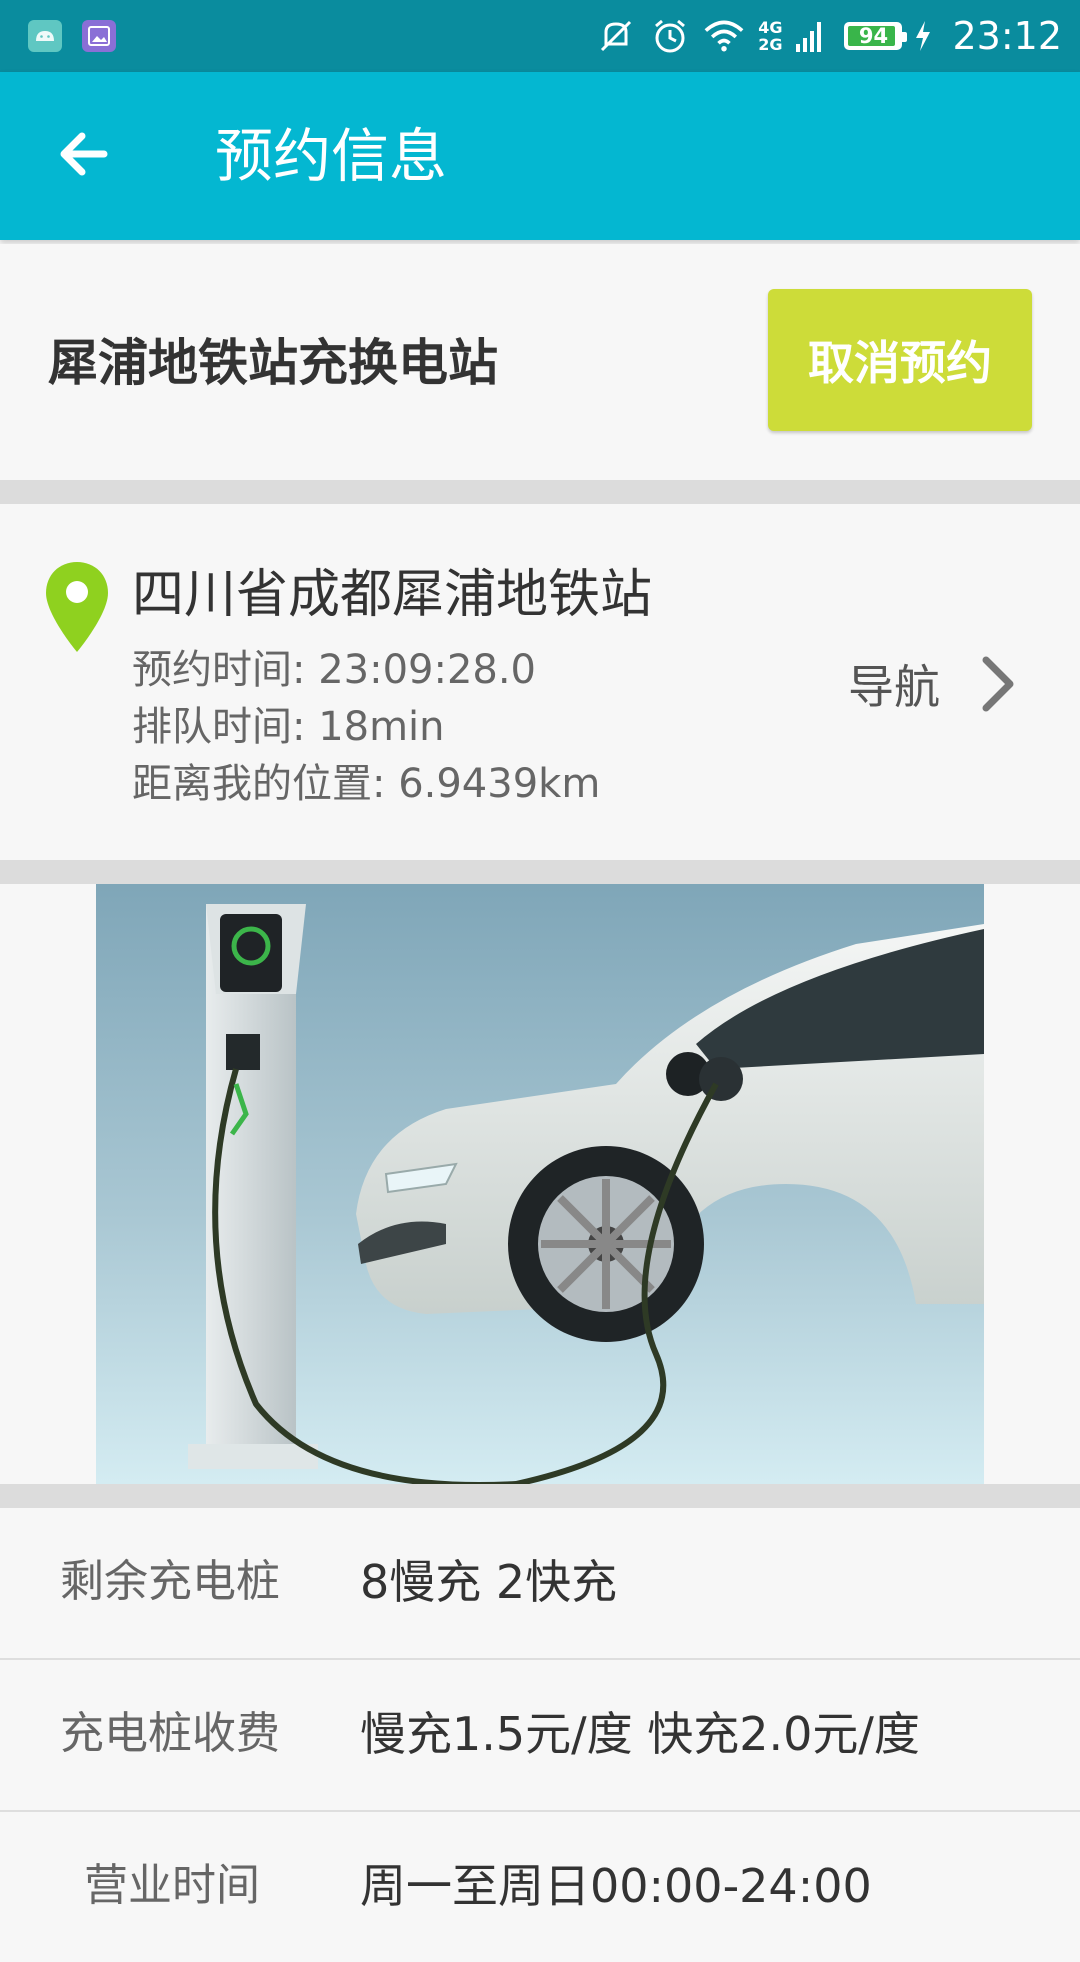  I want to click on detail-row-remaining-piles: 剩余充电桩 8慢充 2快充, so click(540, 1584).